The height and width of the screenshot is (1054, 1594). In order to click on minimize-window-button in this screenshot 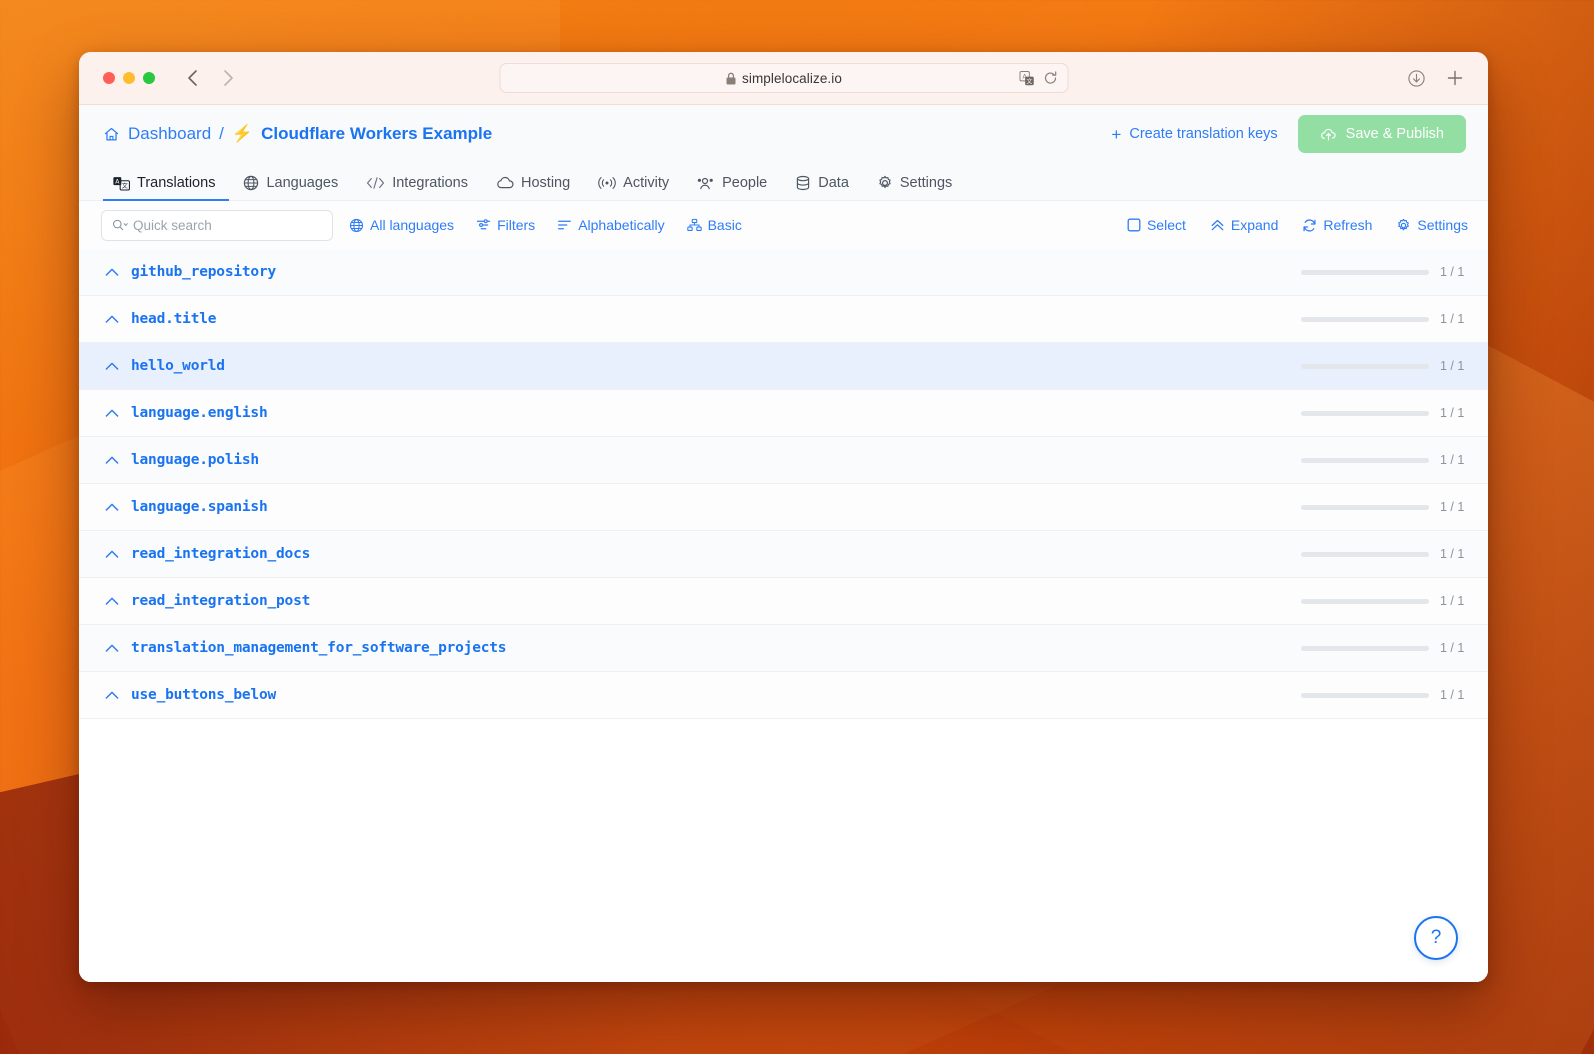, I will do `click(129, 78)`.